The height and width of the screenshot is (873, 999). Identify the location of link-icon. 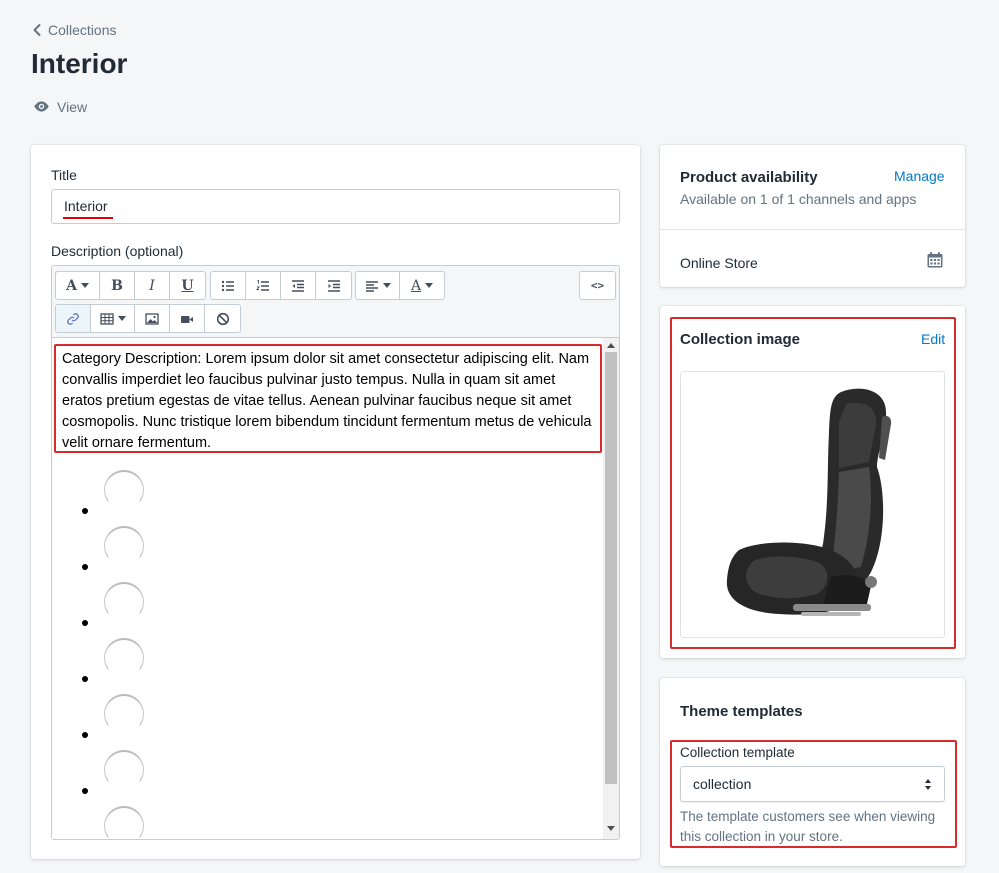
(73, 318).